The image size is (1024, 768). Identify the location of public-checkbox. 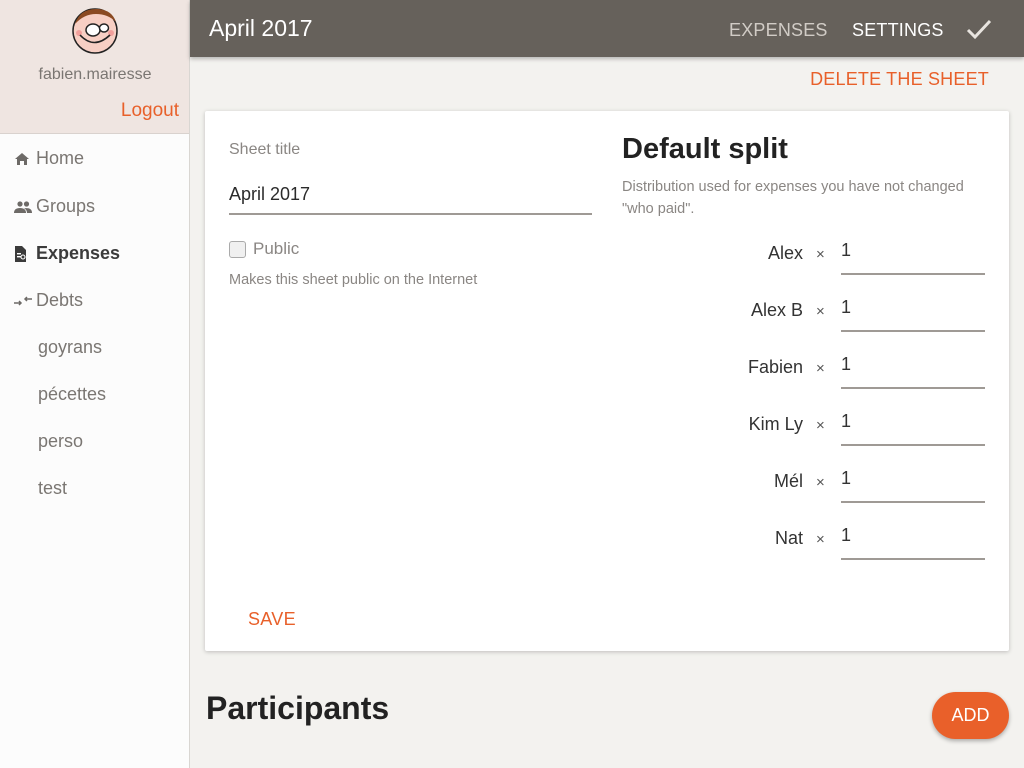
(237, 249).